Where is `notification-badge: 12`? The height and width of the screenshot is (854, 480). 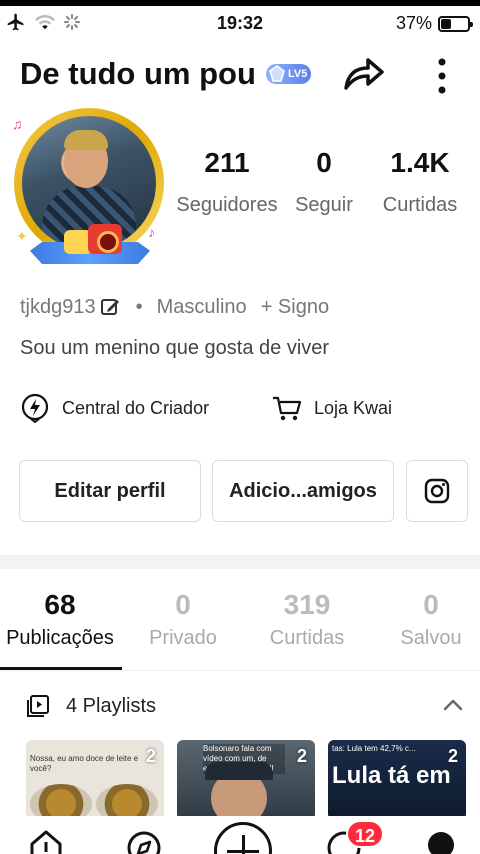
notification-badge: 12 is located at coordinates (365, 834).